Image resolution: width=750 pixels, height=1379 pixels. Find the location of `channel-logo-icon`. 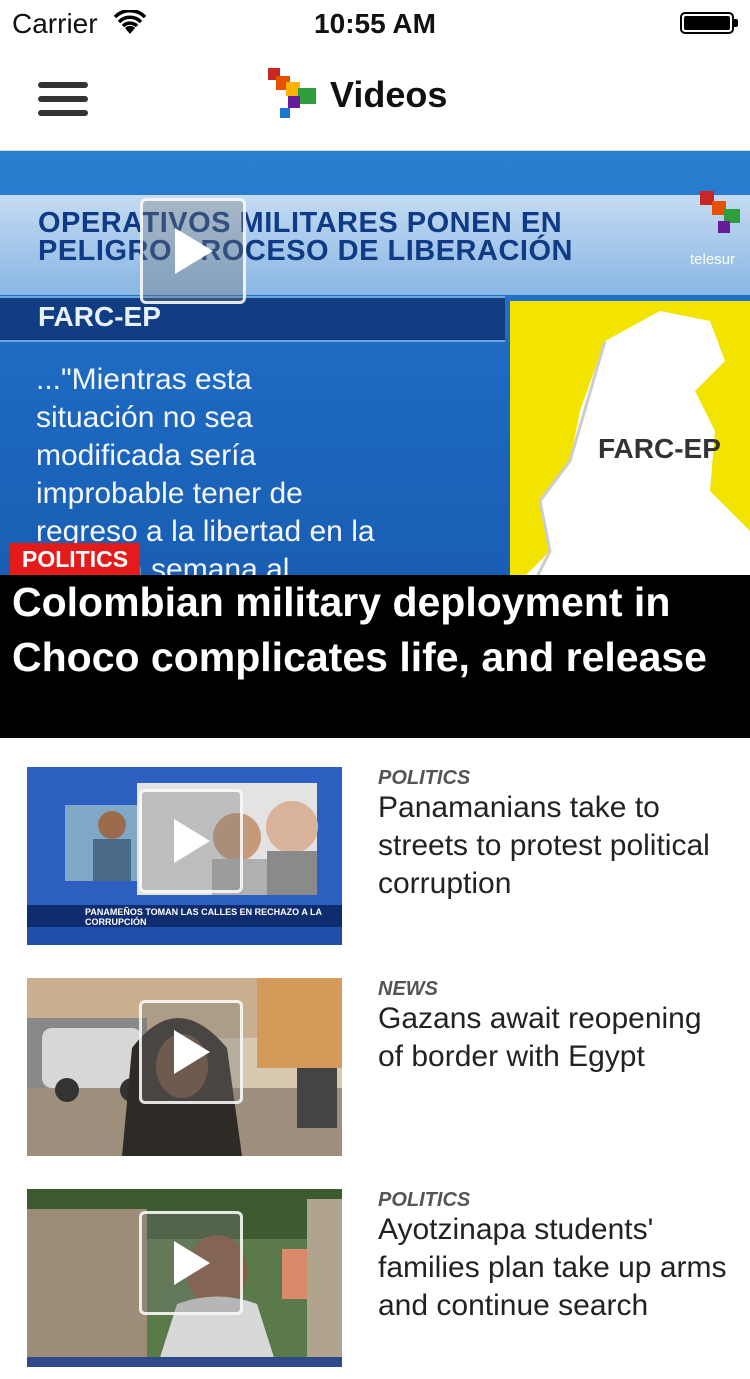

channel-logo-icon is located at coordinates (720, 212).